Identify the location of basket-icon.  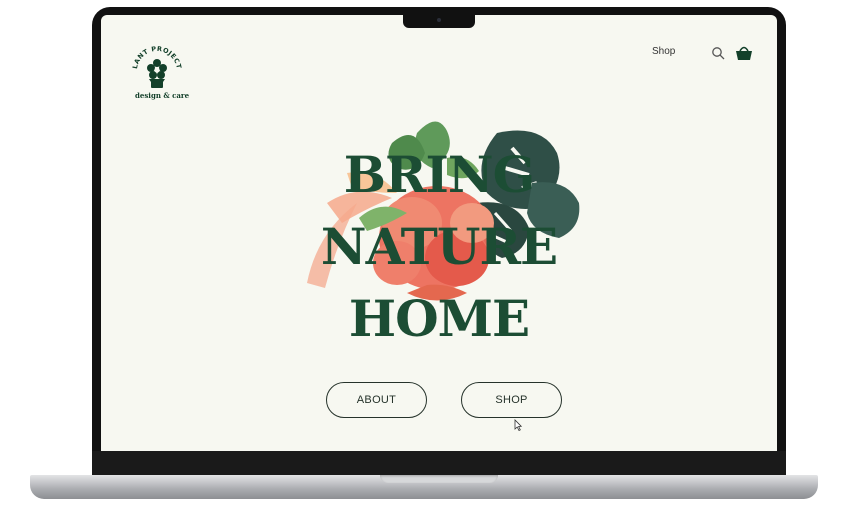
(744, 52).